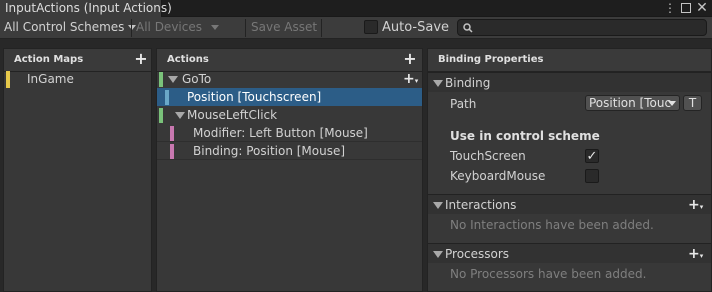  I want to click on scheme-checkbox-keyboardmouse, so click(592, 176).